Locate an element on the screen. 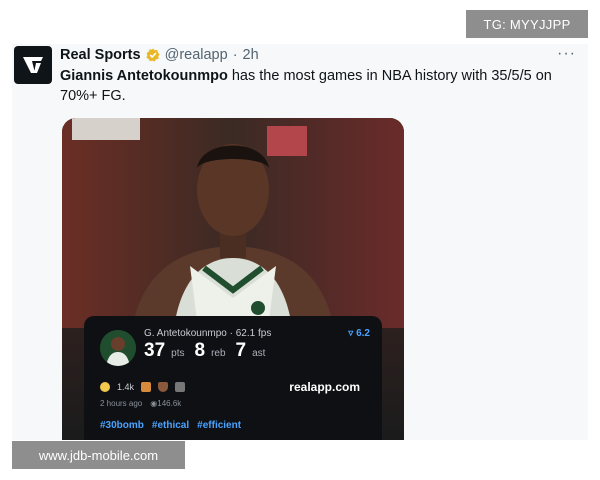 Image resolution: width=600 pixels, height=480 pixels. assists-value: 7 is located at coordinates (241, 350).